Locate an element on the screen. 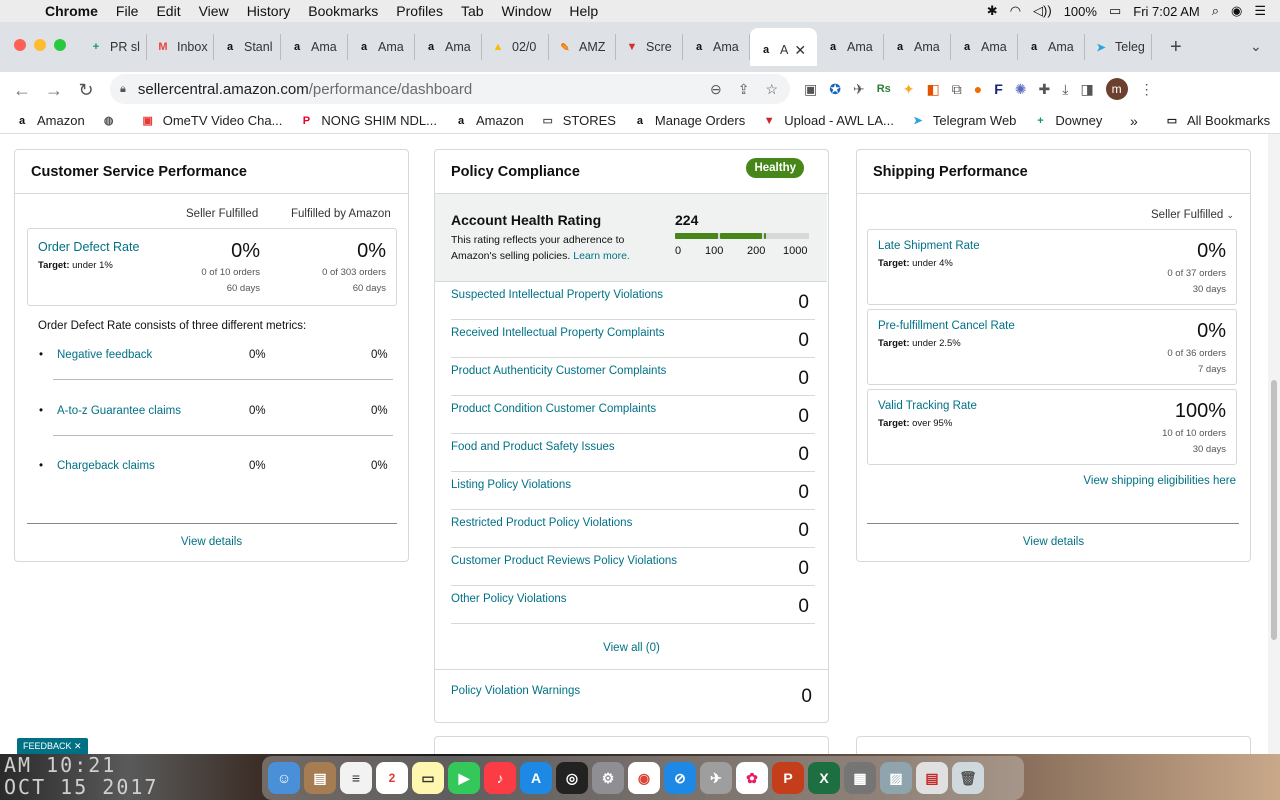  window-close-button is located at coordinates (20, 45).